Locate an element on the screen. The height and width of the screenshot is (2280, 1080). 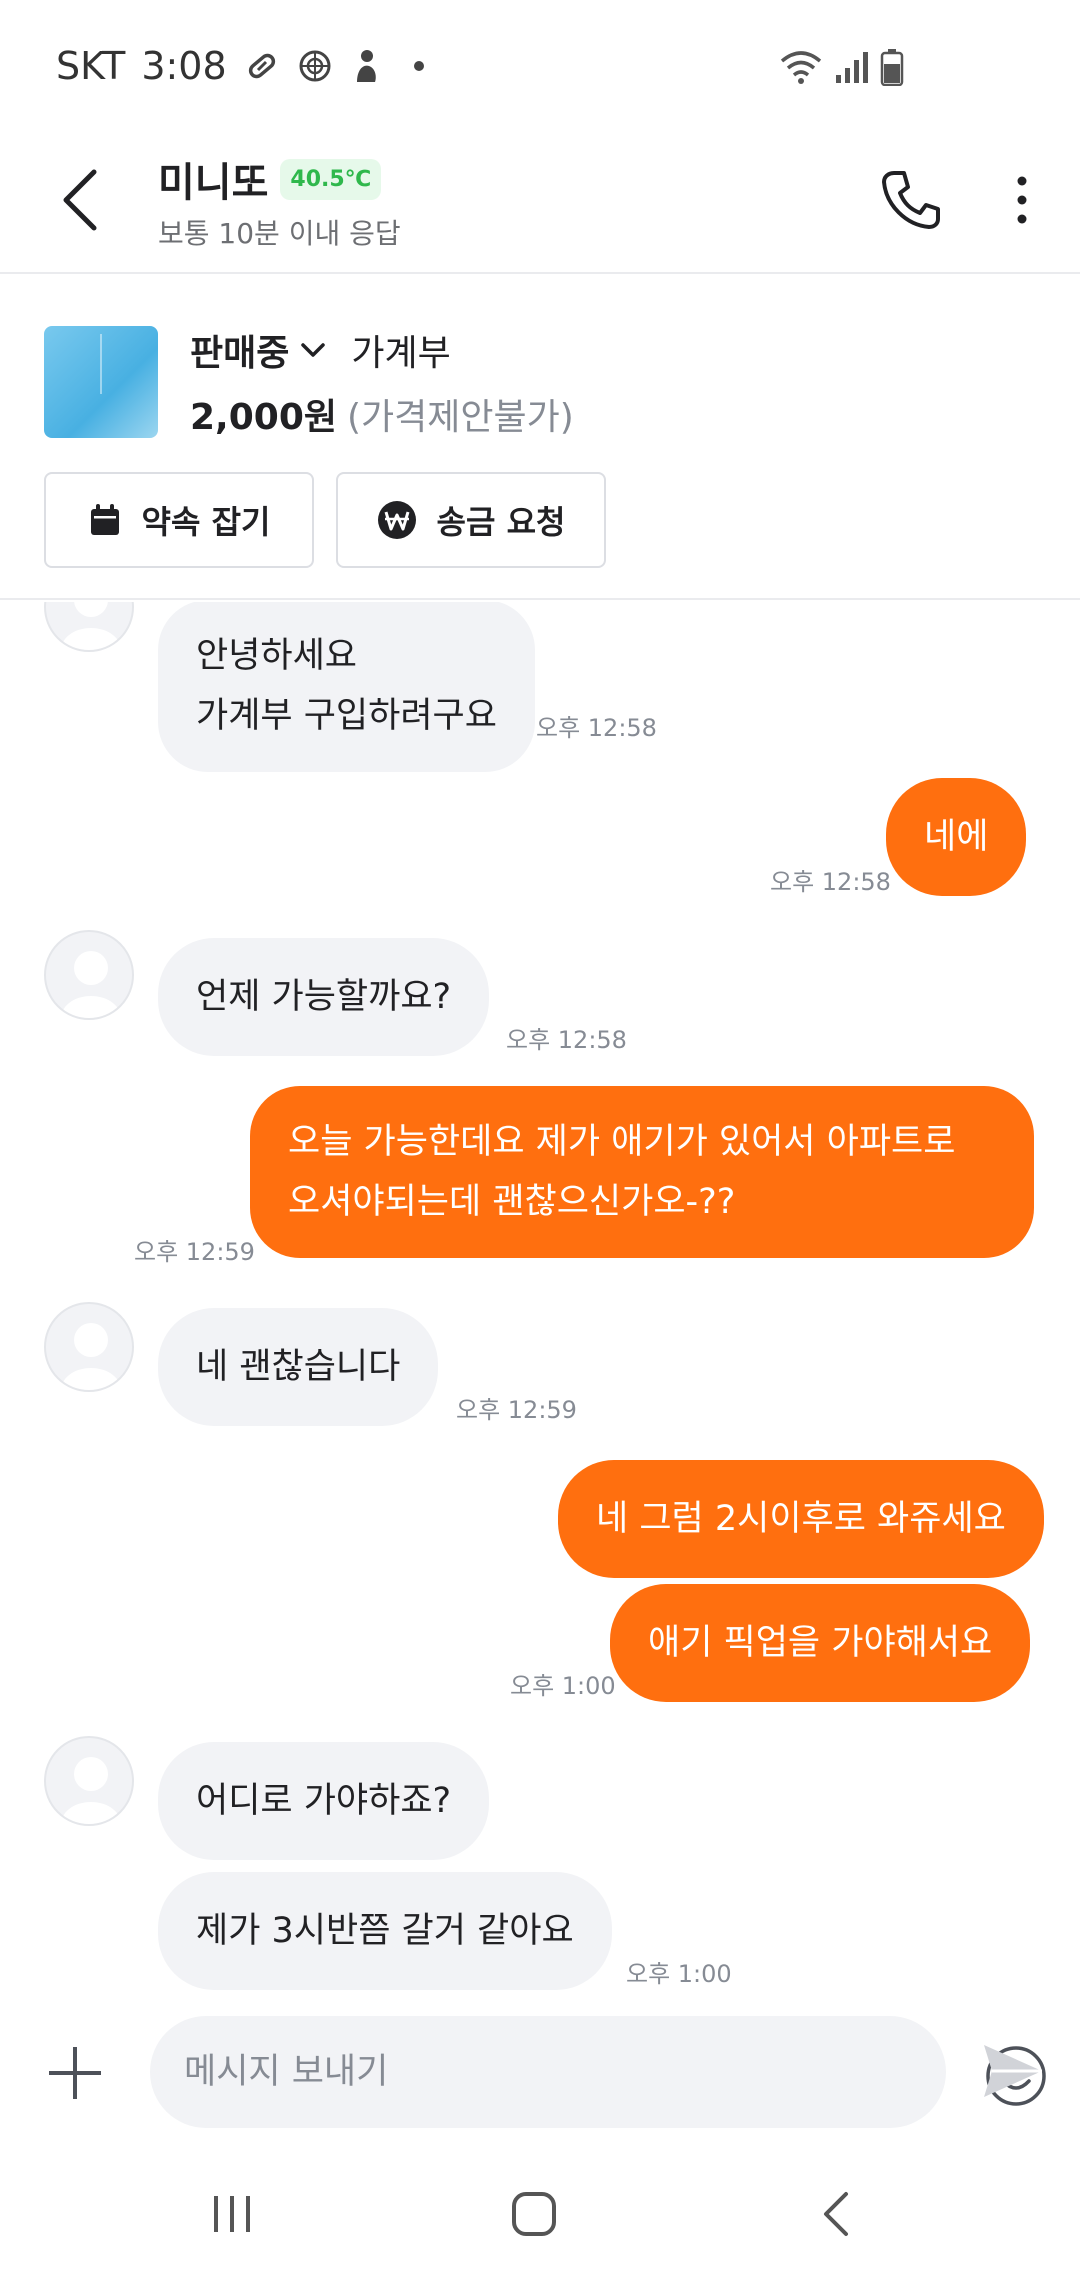
message-text: 안녕하세요 is located at coordinates (277, 656).